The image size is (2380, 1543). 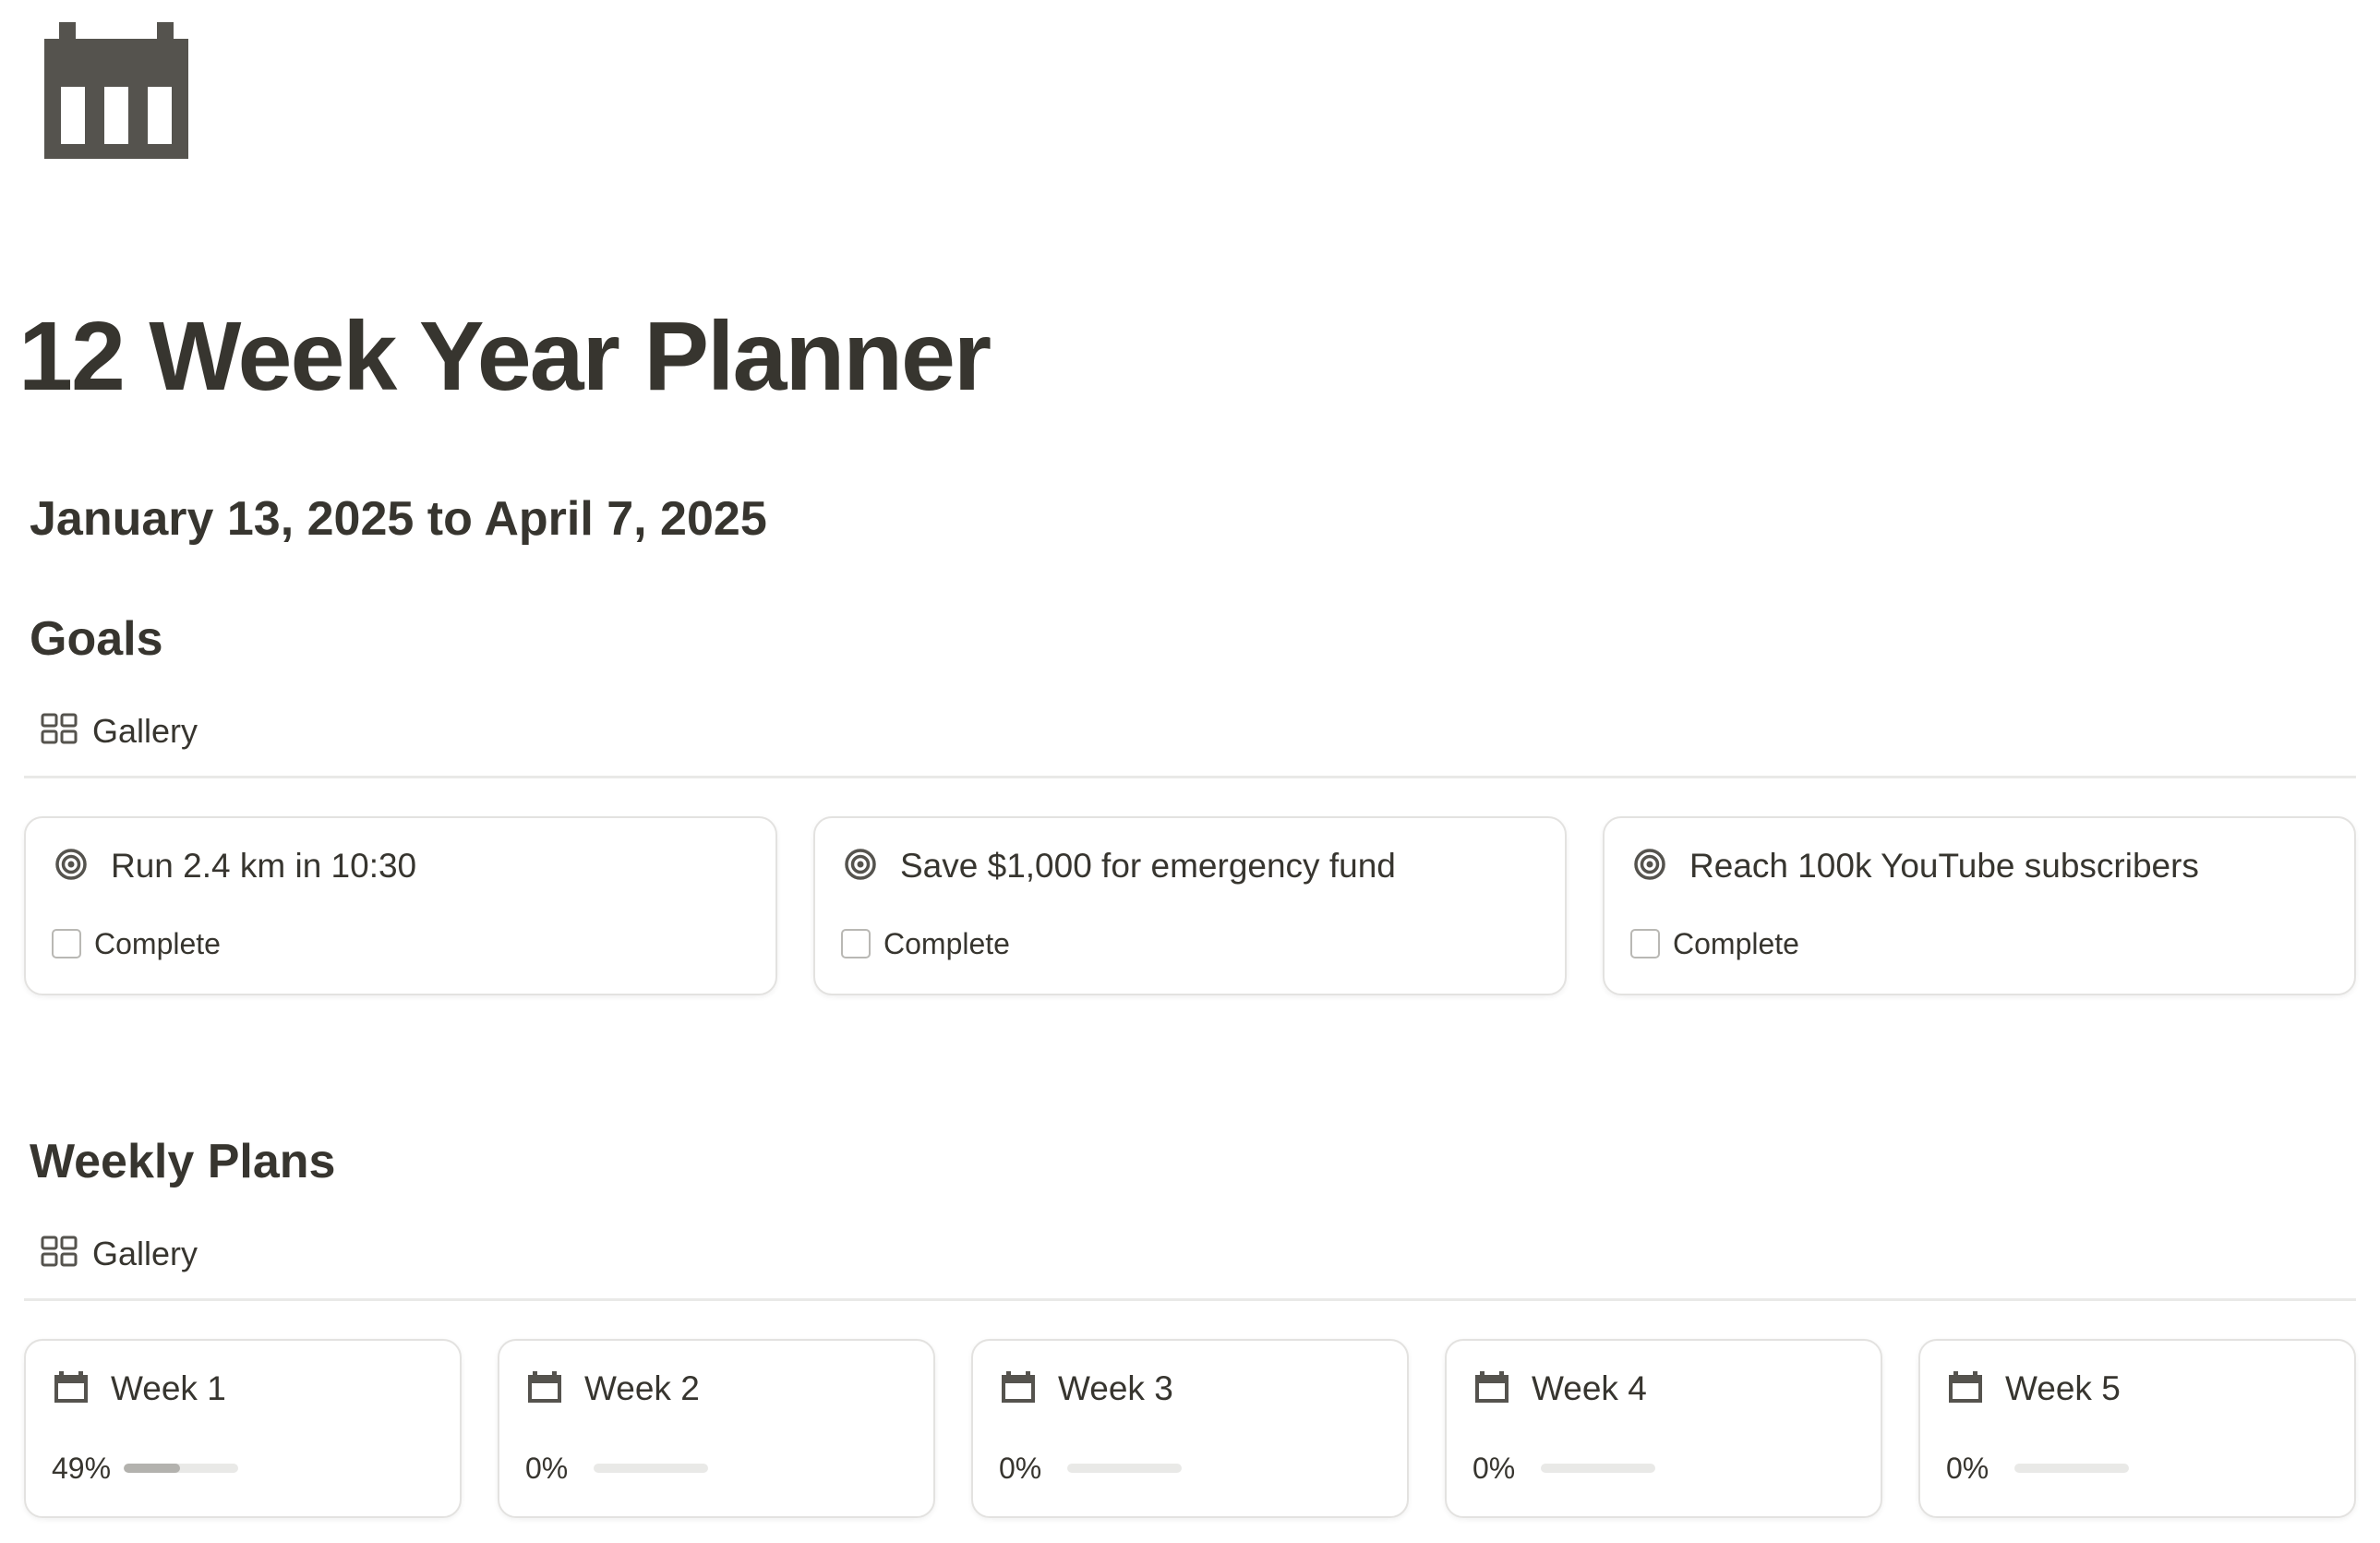 What do you see at coordinates (642, 1388) in the screenshot?
I see `week-title: Week 2` at bounding box center [642, 1388].